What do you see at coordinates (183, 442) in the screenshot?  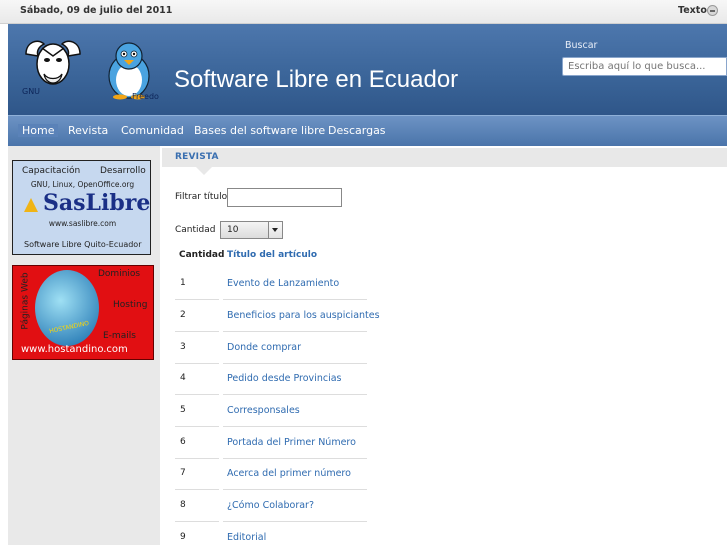 I see `row-number: 6` at bounding box center [183, 442].